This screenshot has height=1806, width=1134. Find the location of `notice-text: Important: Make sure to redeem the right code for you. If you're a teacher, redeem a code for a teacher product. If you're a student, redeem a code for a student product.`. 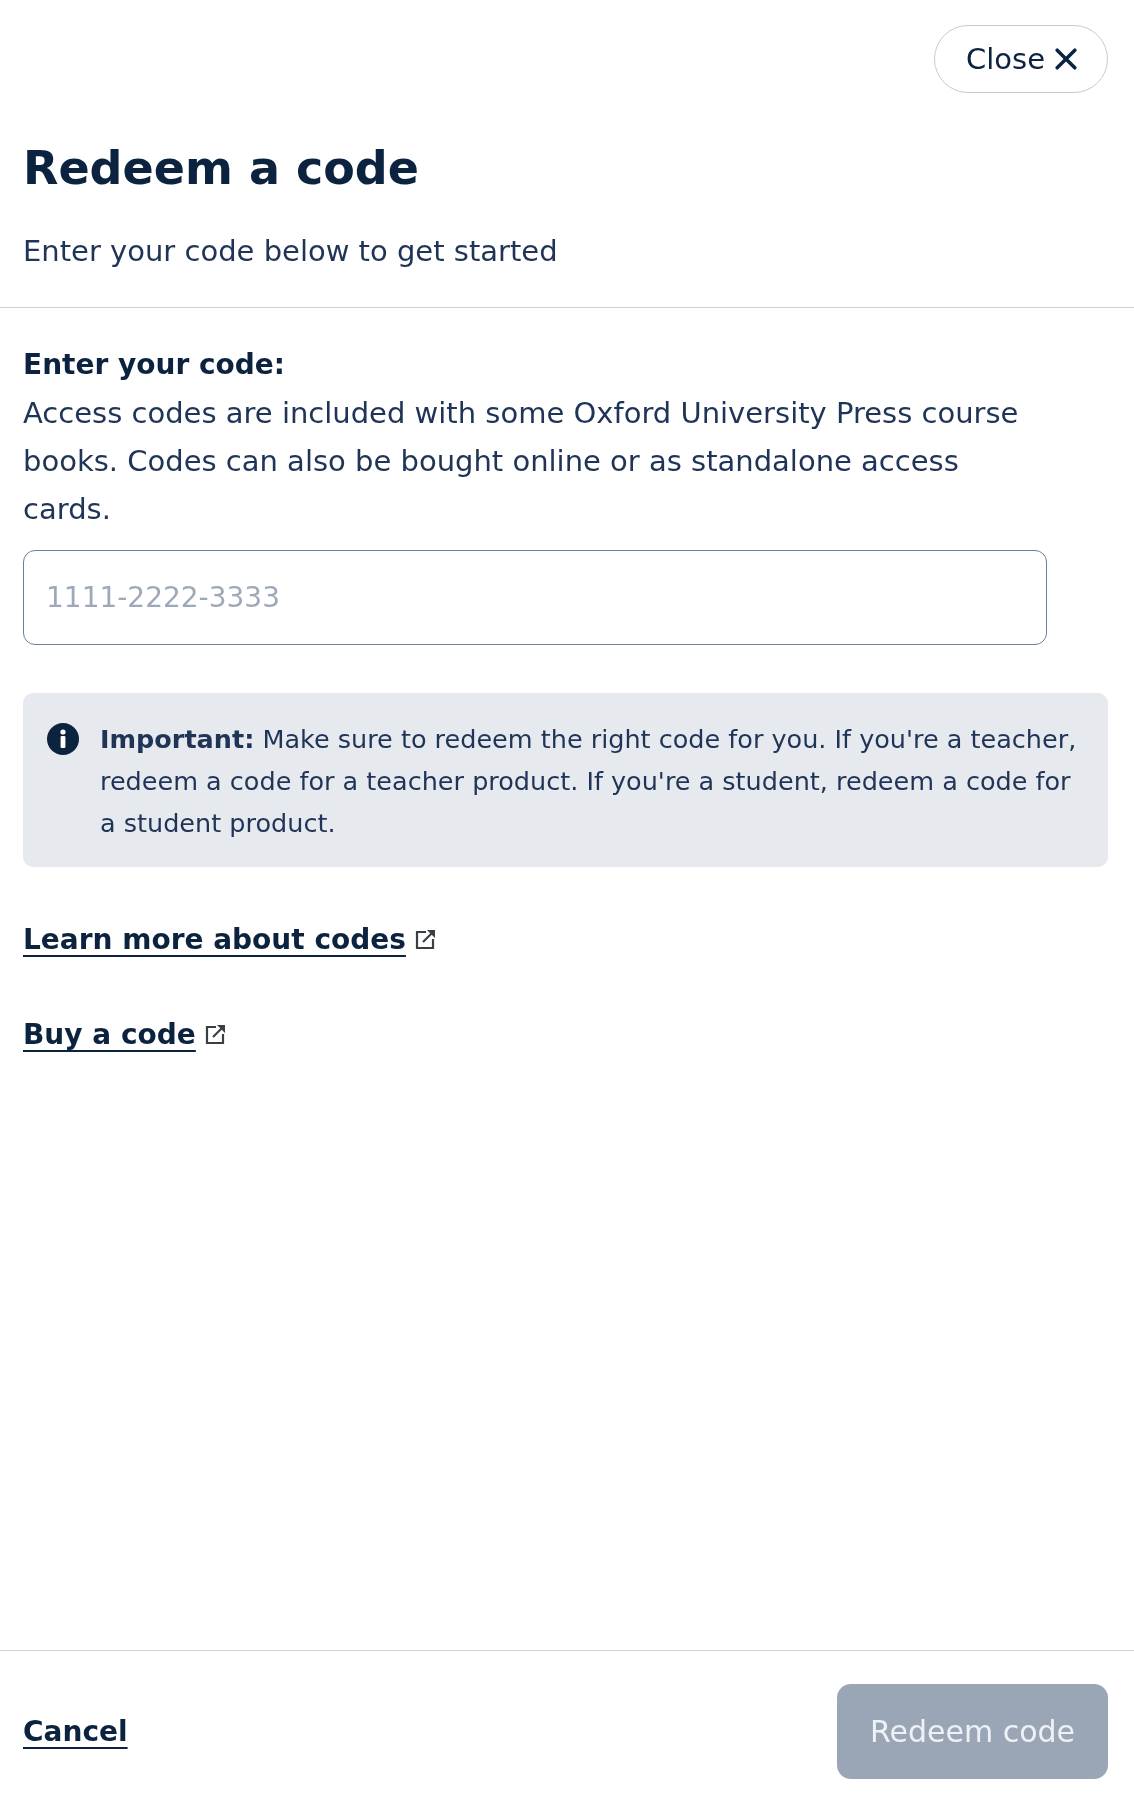

notice-text: Important: Make sure to redeem the right code for you. If you're a teacher, redeem a code for a teacher product. If you're a student, redeem a code for a student product. is located at coordinates (589, 781).